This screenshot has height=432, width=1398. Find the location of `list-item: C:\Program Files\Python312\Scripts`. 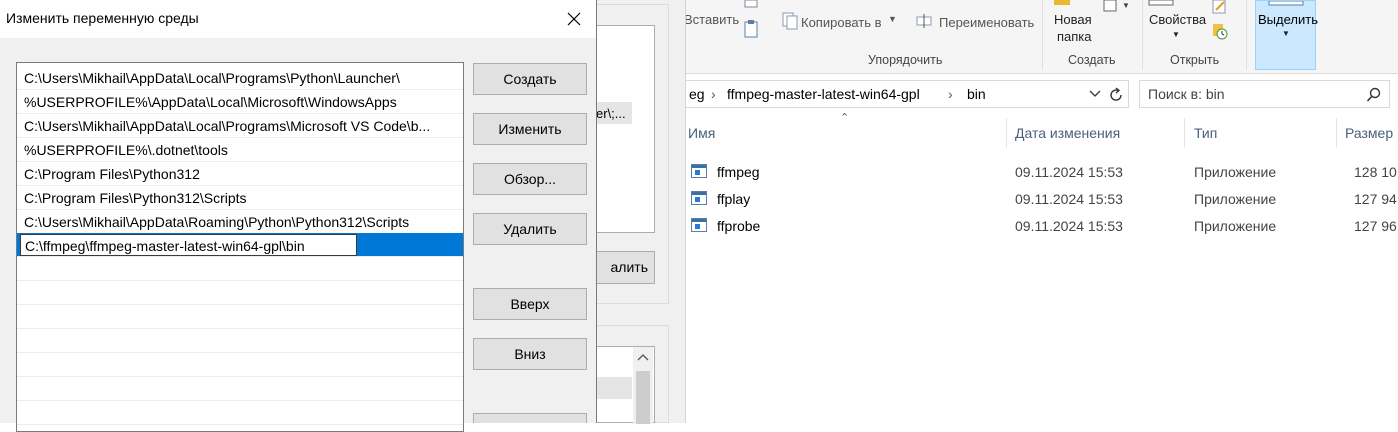

list-item: C:\Program Files\Python312\Scripts is located at coordinates (240, 198).